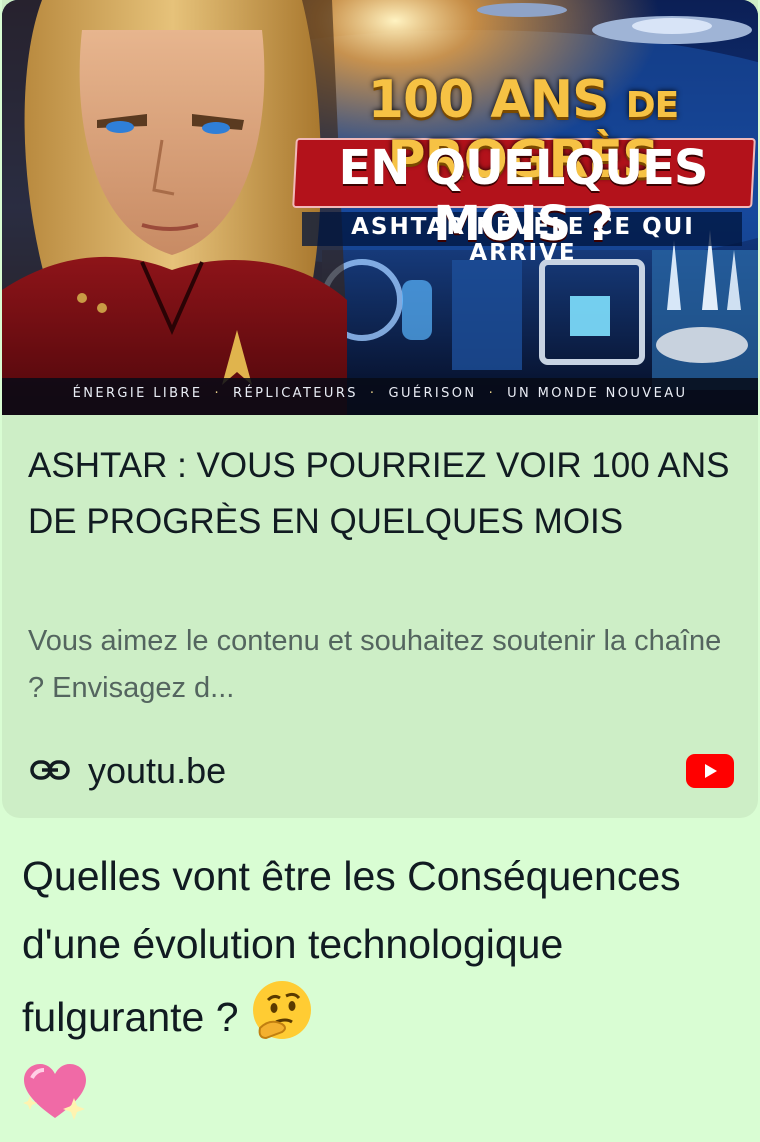 The width and height of the screenshot is (760, 1142). What do you see at coordinates (137, 393) in the screenshot?
I see `tag: ÉNERGIE LIBRE` at bounding box center [137, 393].